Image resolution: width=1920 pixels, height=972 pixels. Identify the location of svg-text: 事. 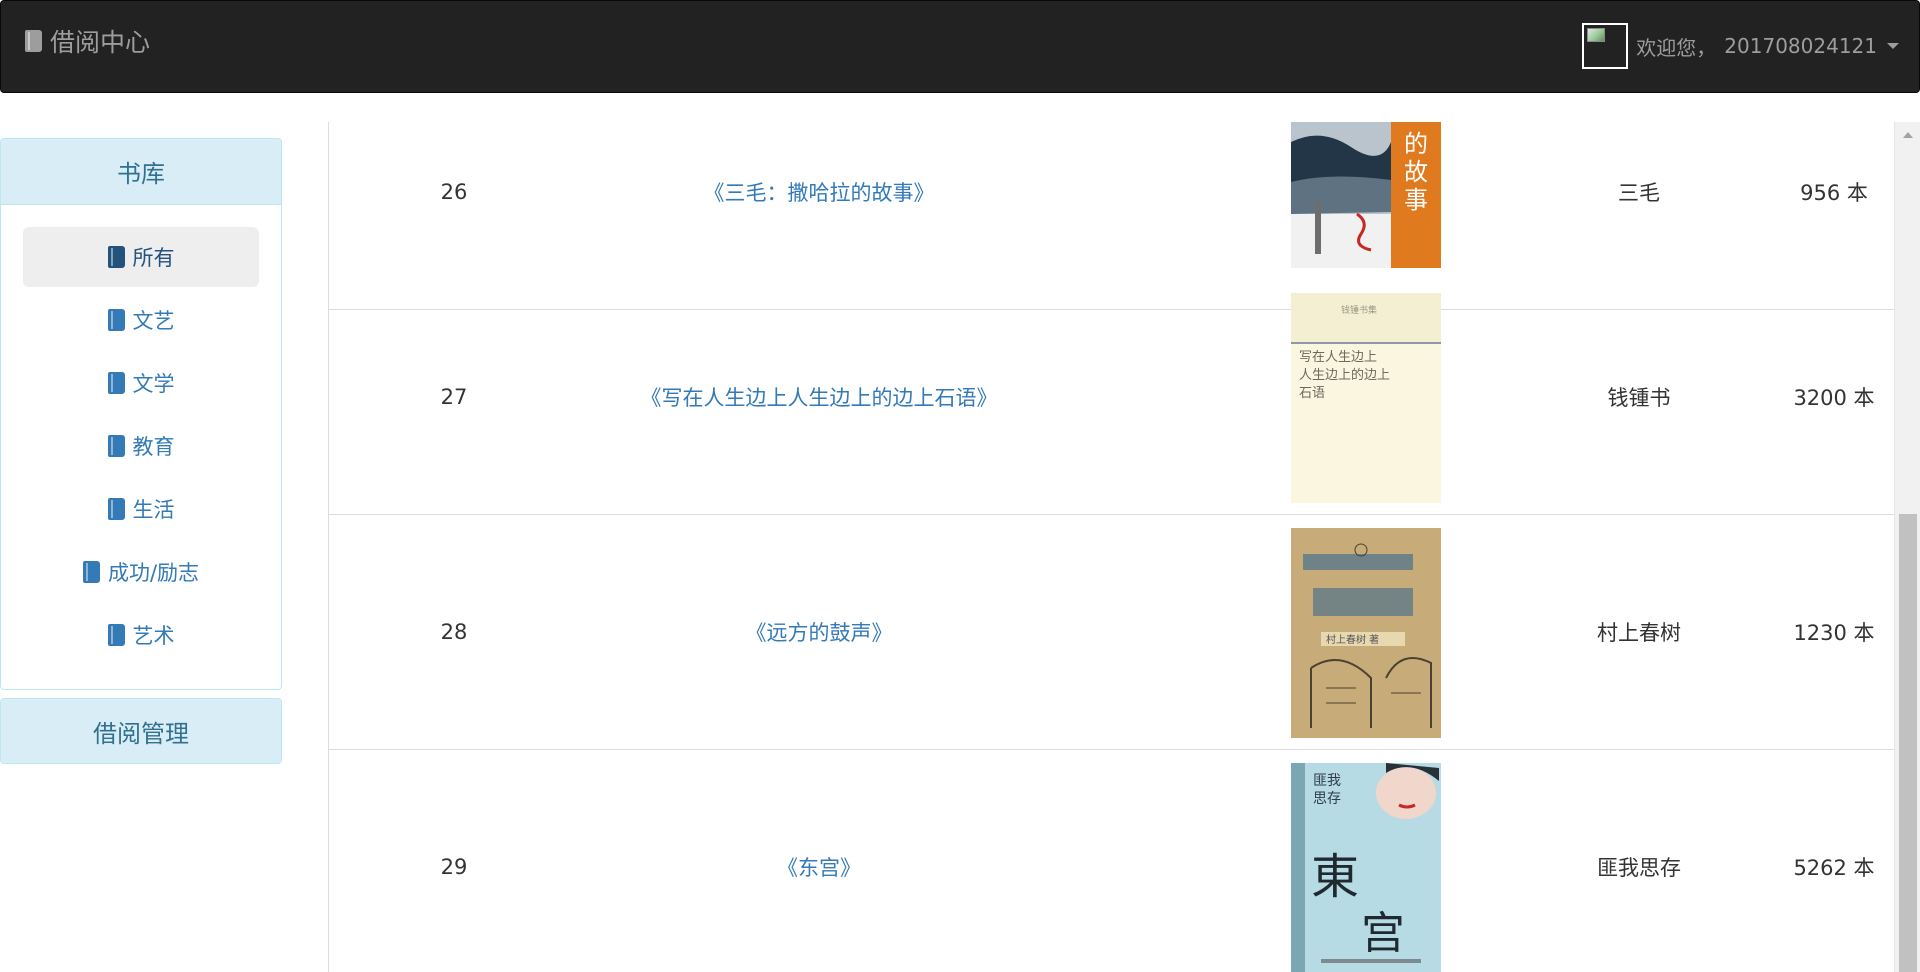
(1416, 200).